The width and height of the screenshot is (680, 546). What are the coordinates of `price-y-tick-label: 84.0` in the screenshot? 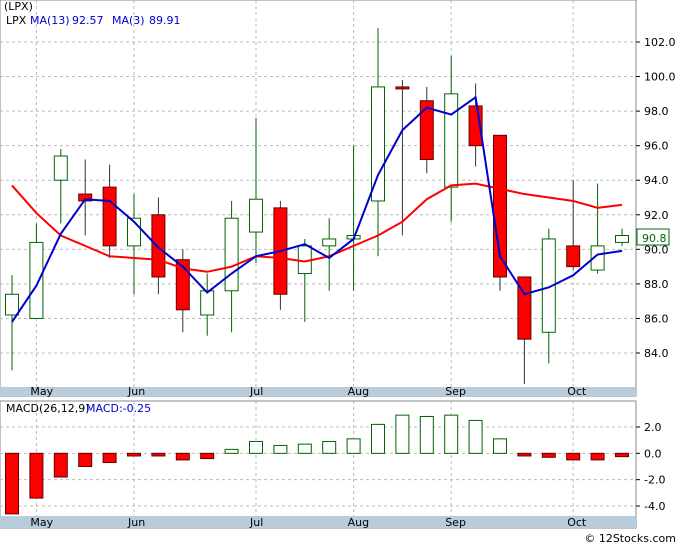 It's located at (656, 353).